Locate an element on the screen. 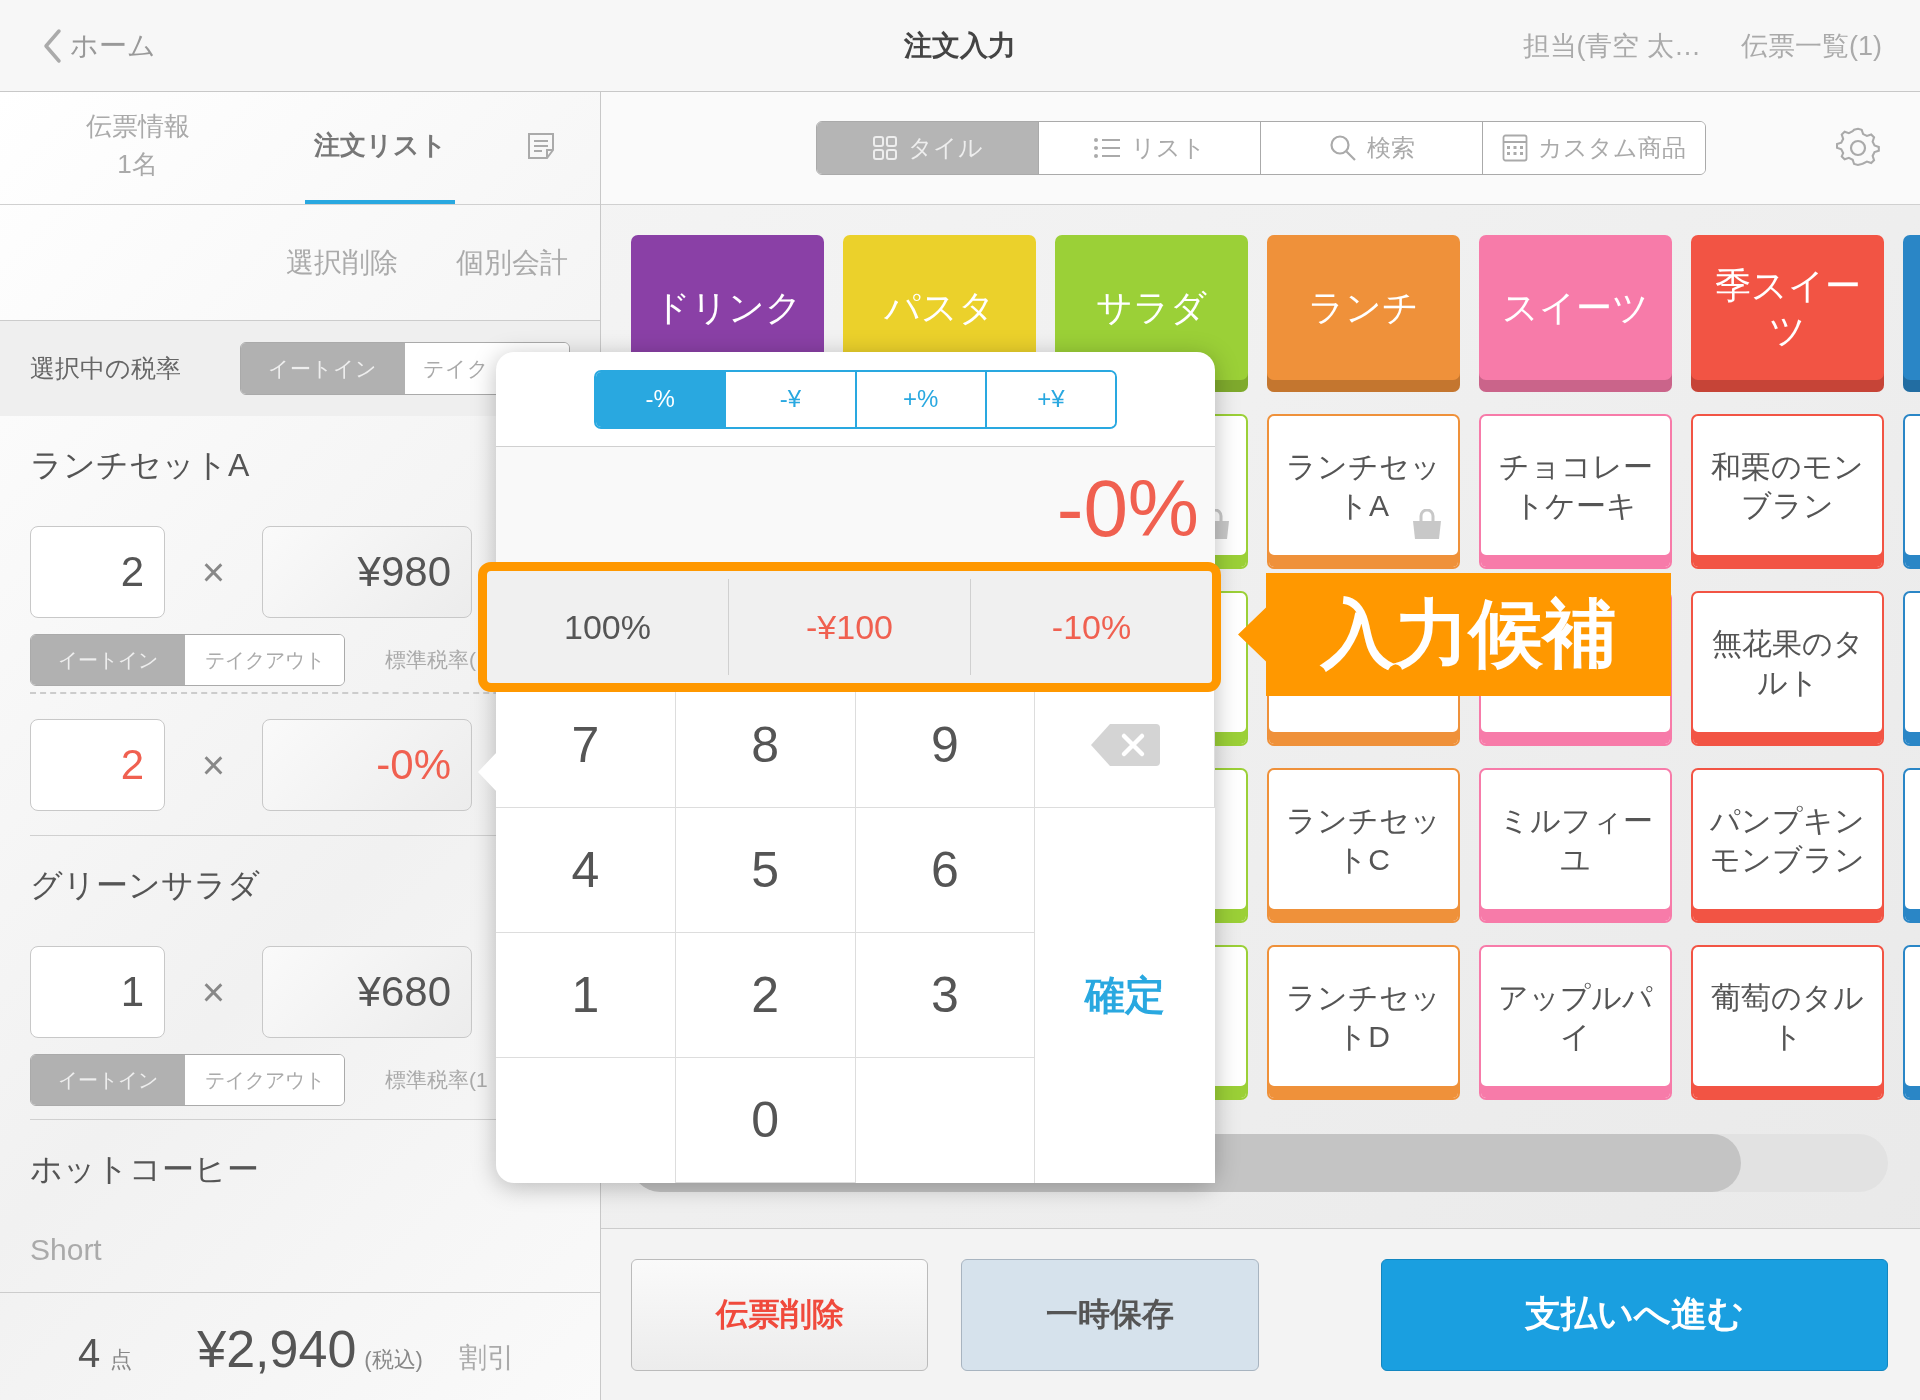 The height and width of the screenshot is (1400, 1920). tax-rate-label: 選択中の税率 is located at coordinates (106, 368).